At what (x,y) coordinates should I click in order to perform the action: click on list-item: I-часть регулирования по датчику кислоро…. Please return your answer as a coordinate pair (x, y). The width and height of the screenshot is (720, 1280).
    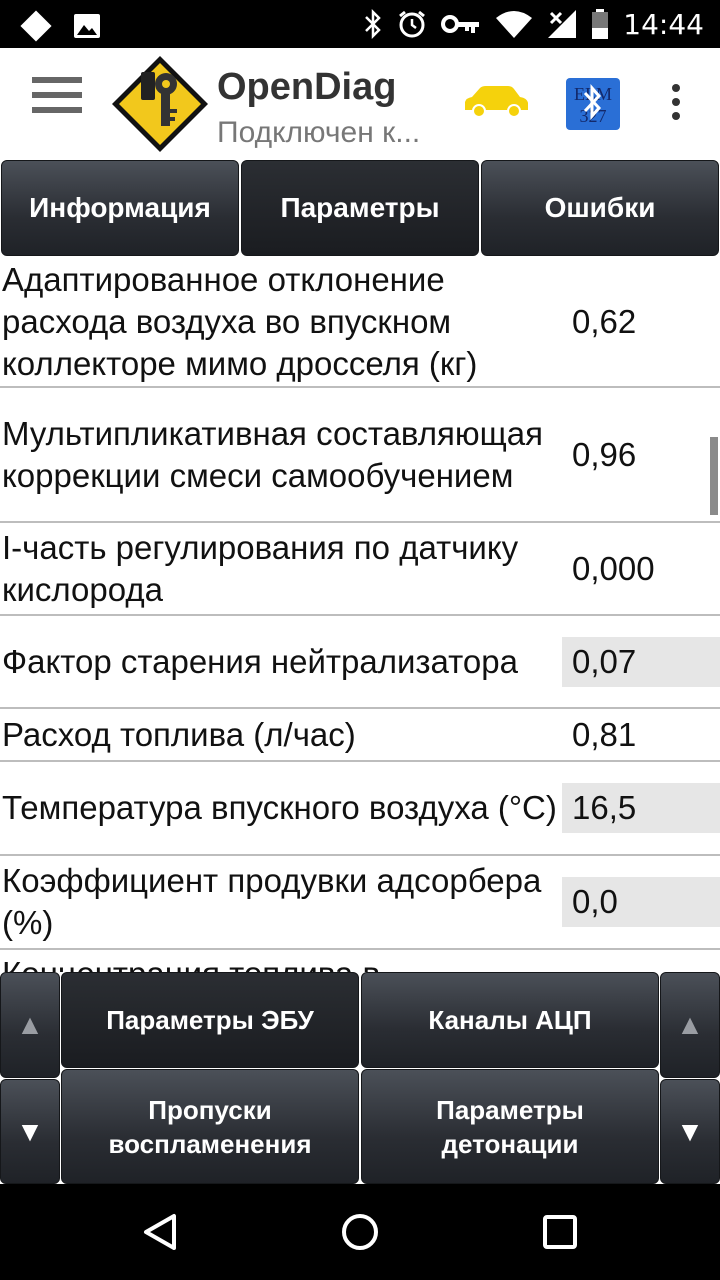
    Looking at the image, I should click on (360, 569).